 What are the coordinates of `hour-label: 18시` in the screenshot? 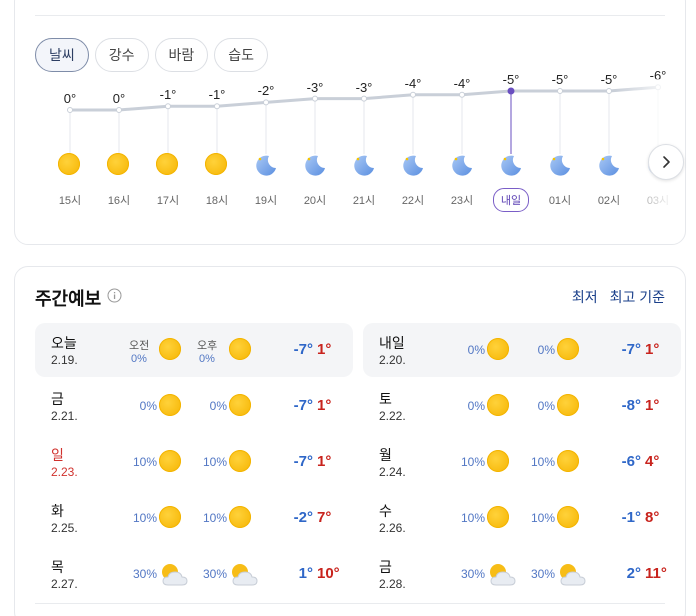 It's located at (217, 200).